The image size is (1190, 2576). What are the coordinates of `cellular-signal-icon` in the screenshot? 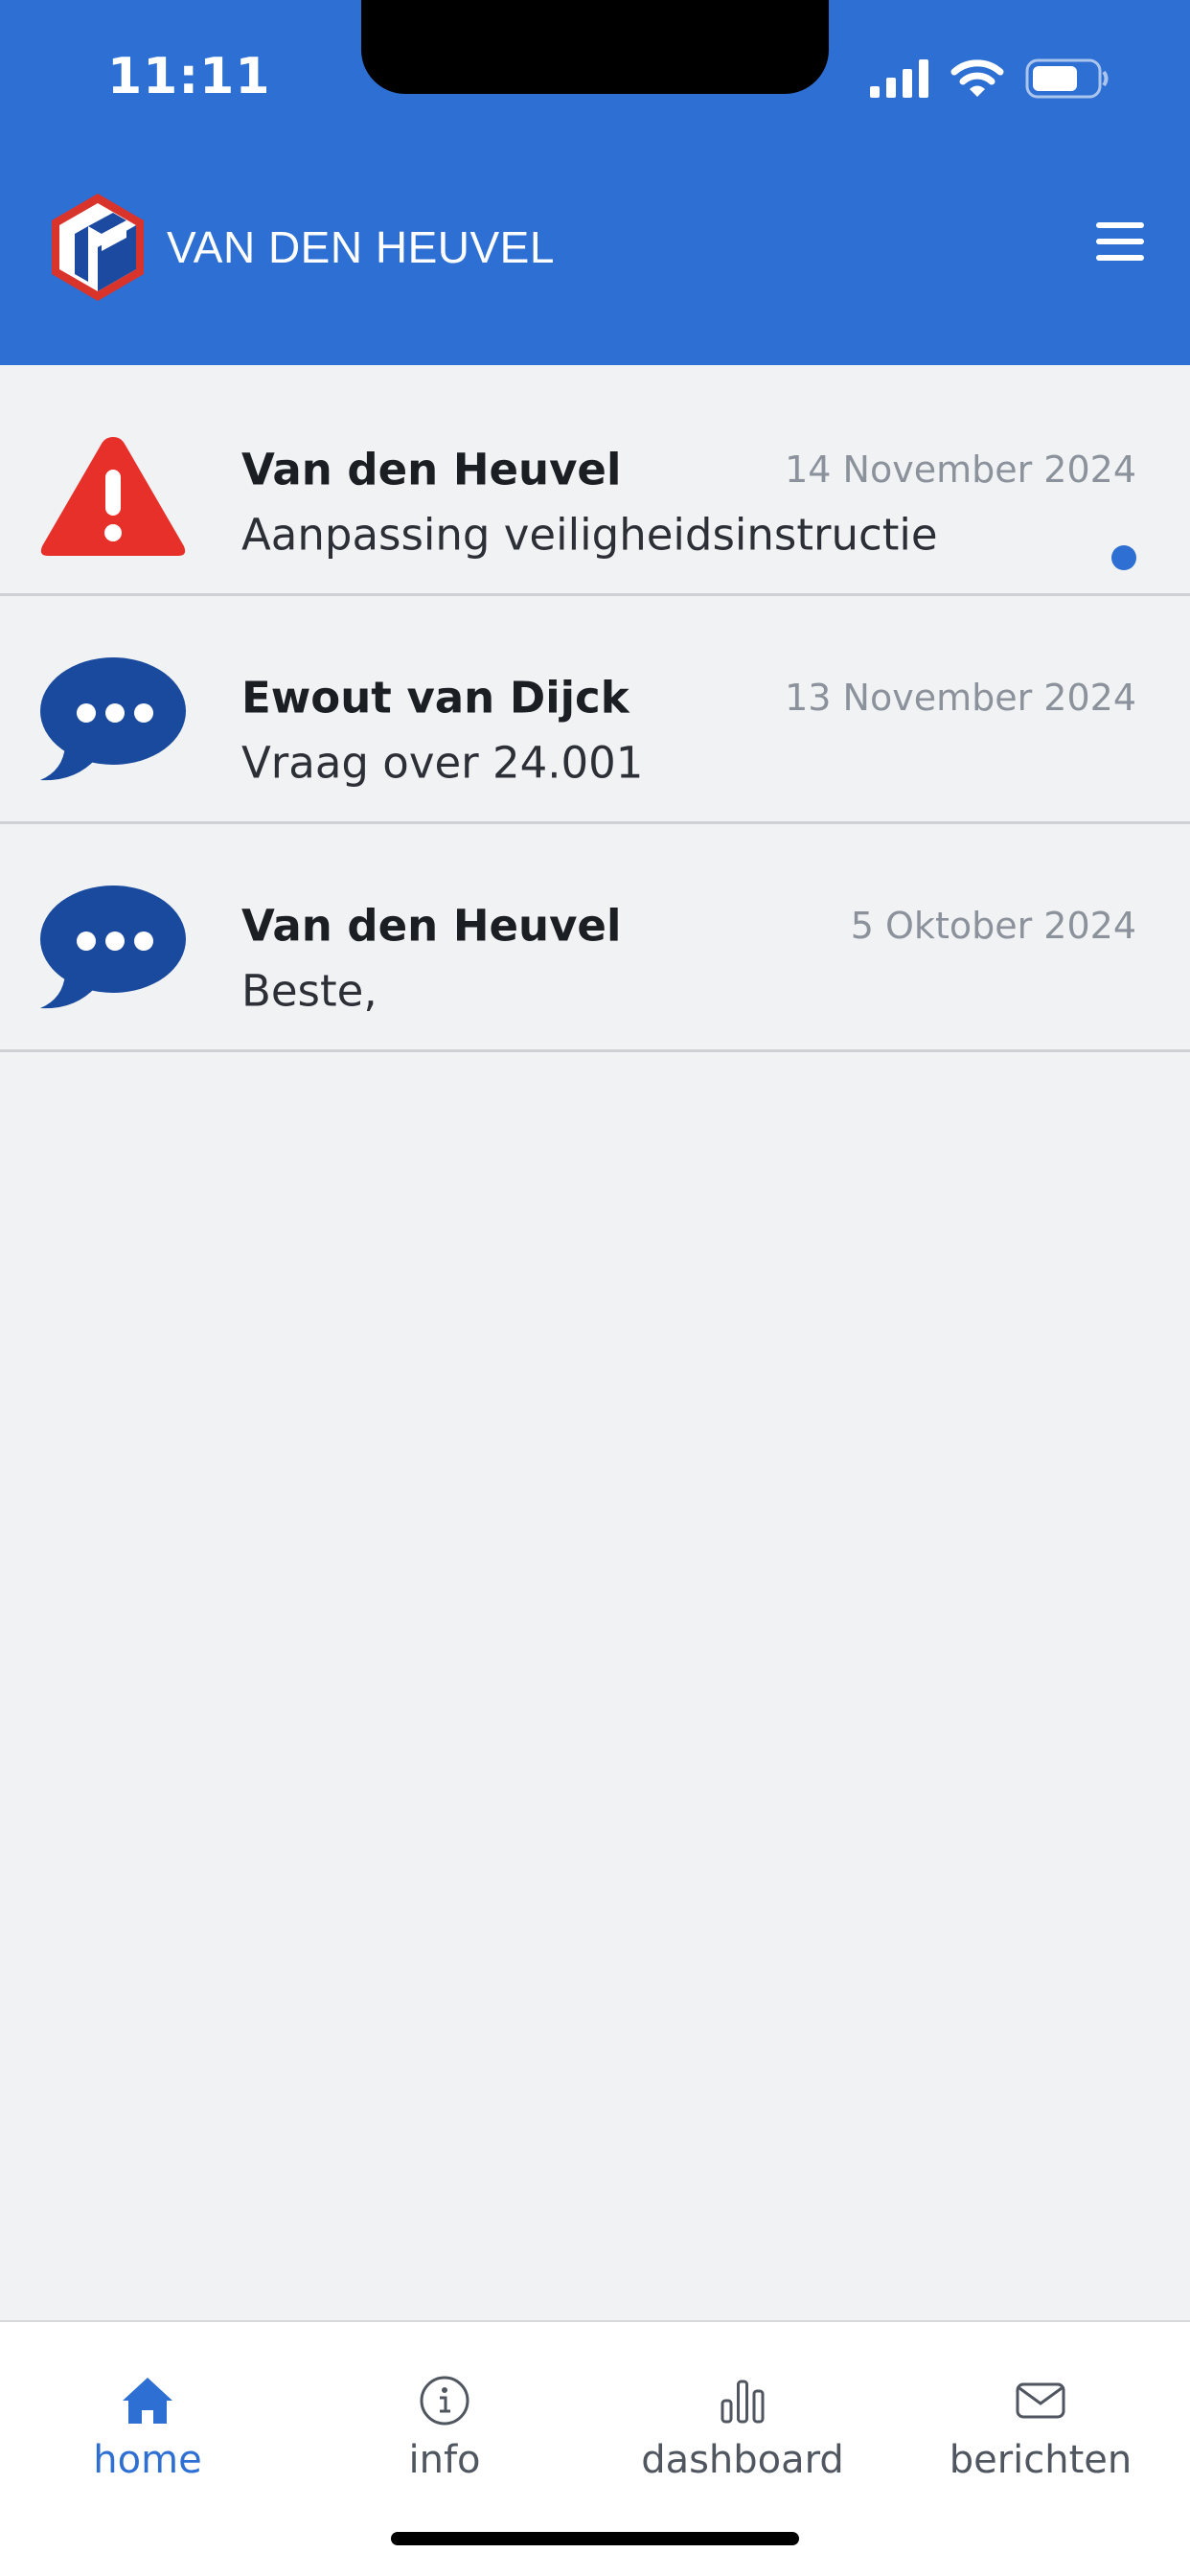 It's located at (899, 78).